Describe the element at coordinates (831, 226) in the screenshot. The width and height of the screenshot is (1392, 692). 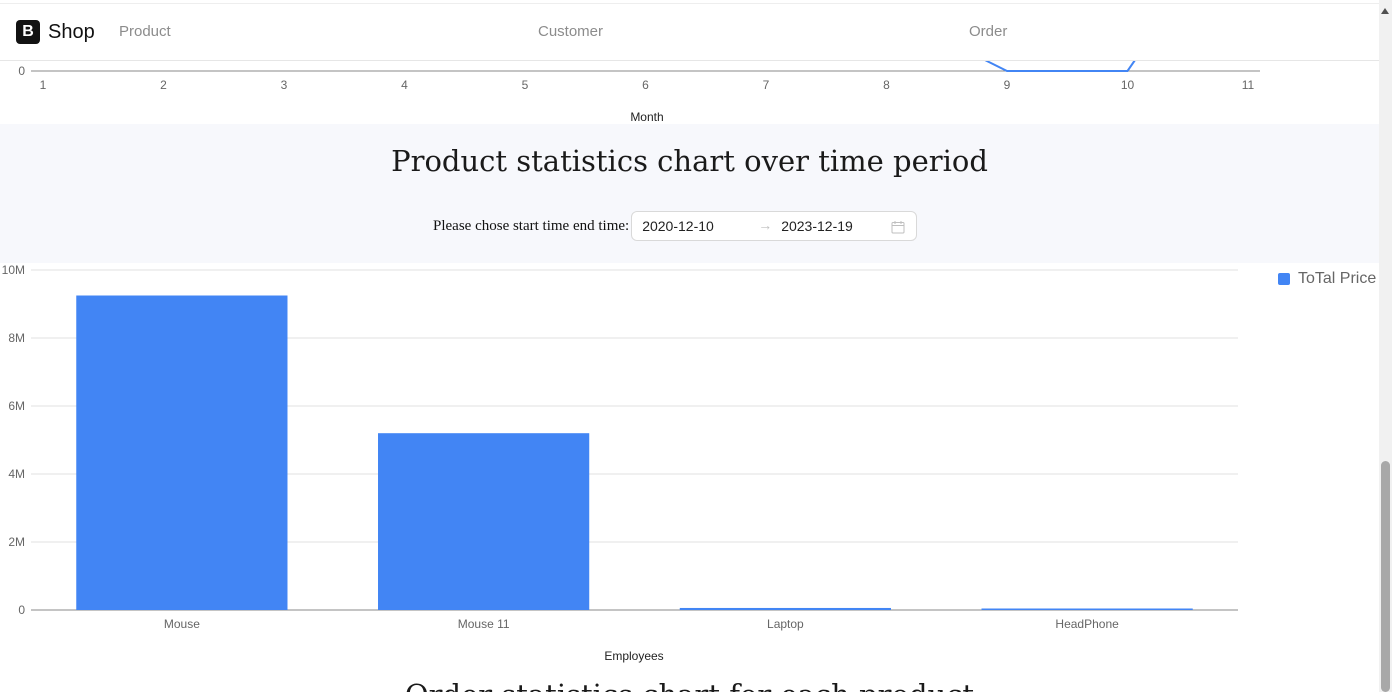
I see `end-date-input` at that location.